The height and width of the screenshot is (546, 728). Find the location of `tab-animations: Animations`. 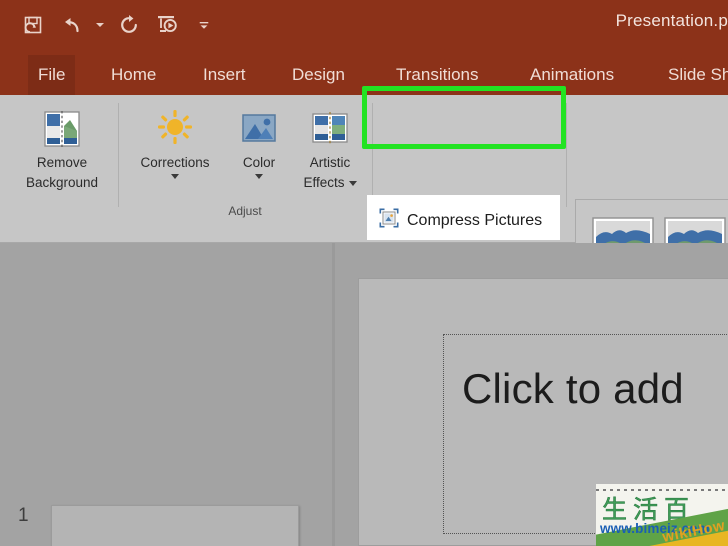

tab-animations: Animations is located at coordinates (572, 75).